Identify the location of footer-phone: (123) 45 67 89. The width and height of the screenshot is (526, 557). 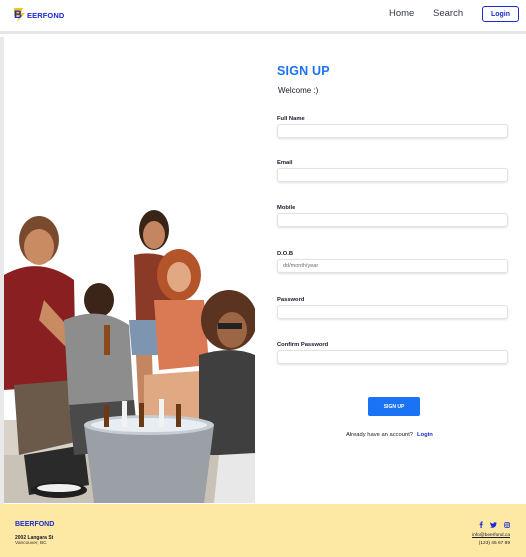
(494, 543).